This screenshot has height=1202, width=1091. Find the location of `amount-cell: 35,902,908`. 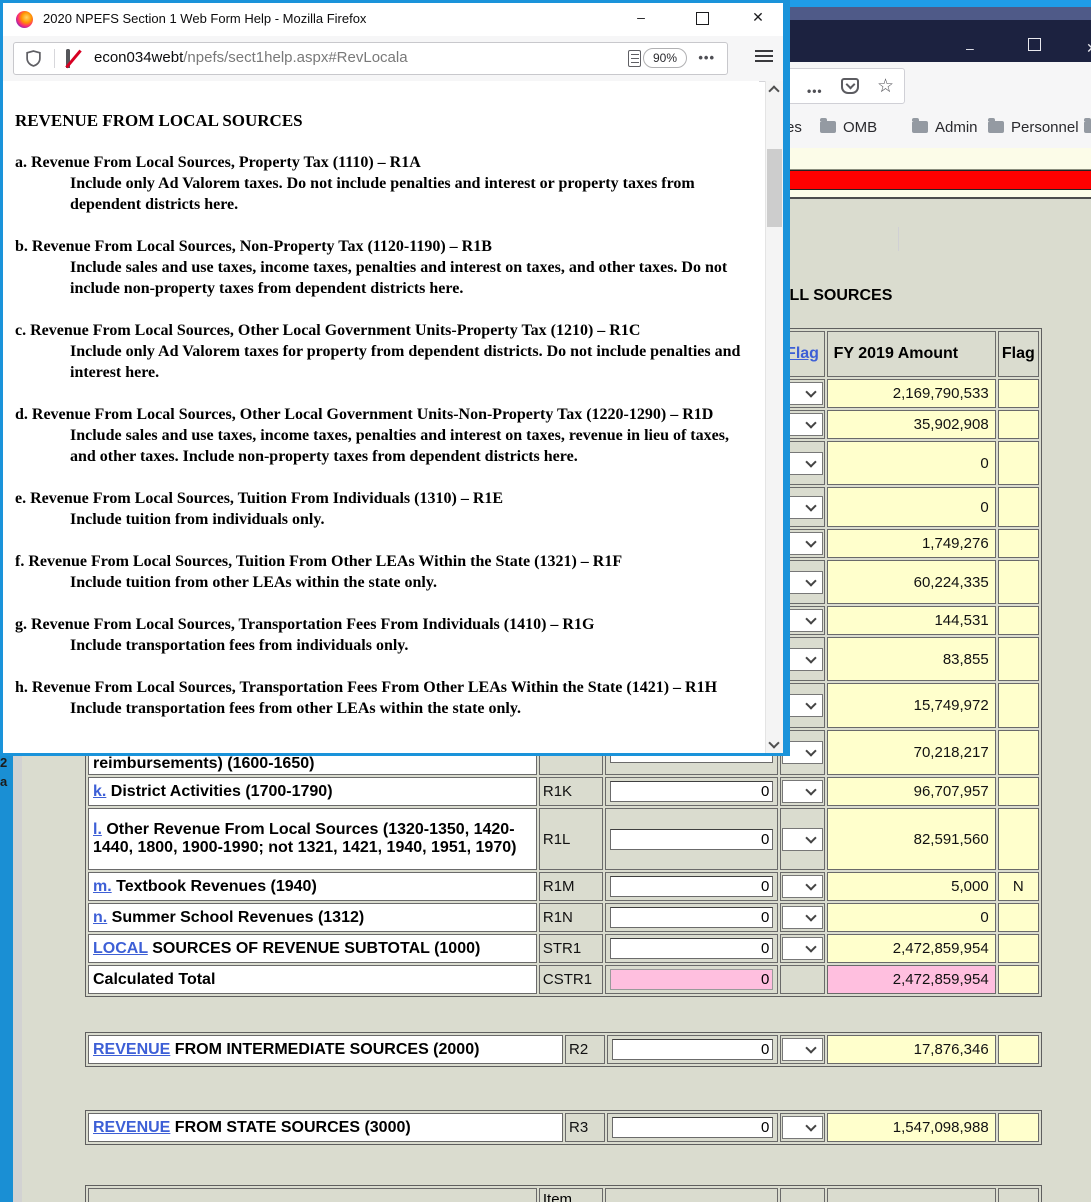

amount-cell: 35,902,908 is located at coordinates (911, 424).